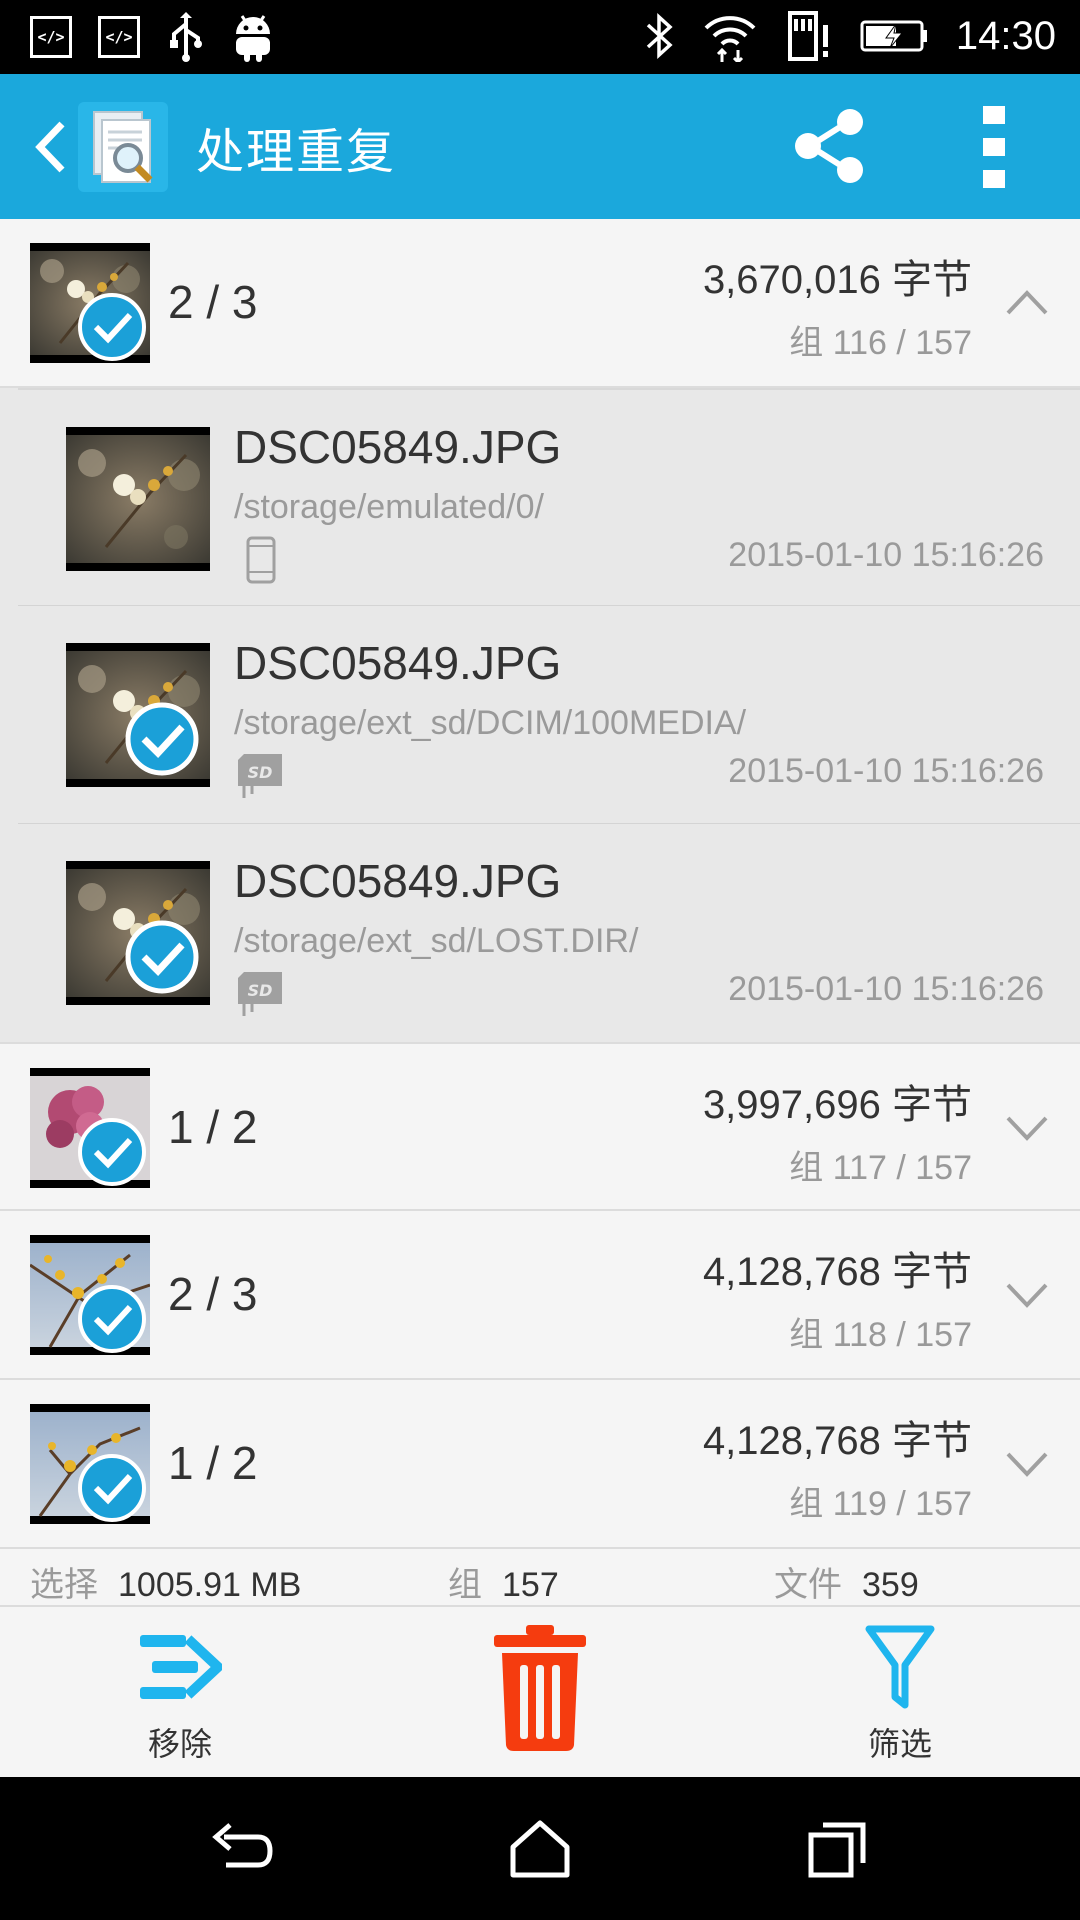 The height and width of the screenshot is (1920, 1080). Describe the element at coordinates (389, 507) in the screenshot. I see `file-path: /storage/emulated/0/` at that location.